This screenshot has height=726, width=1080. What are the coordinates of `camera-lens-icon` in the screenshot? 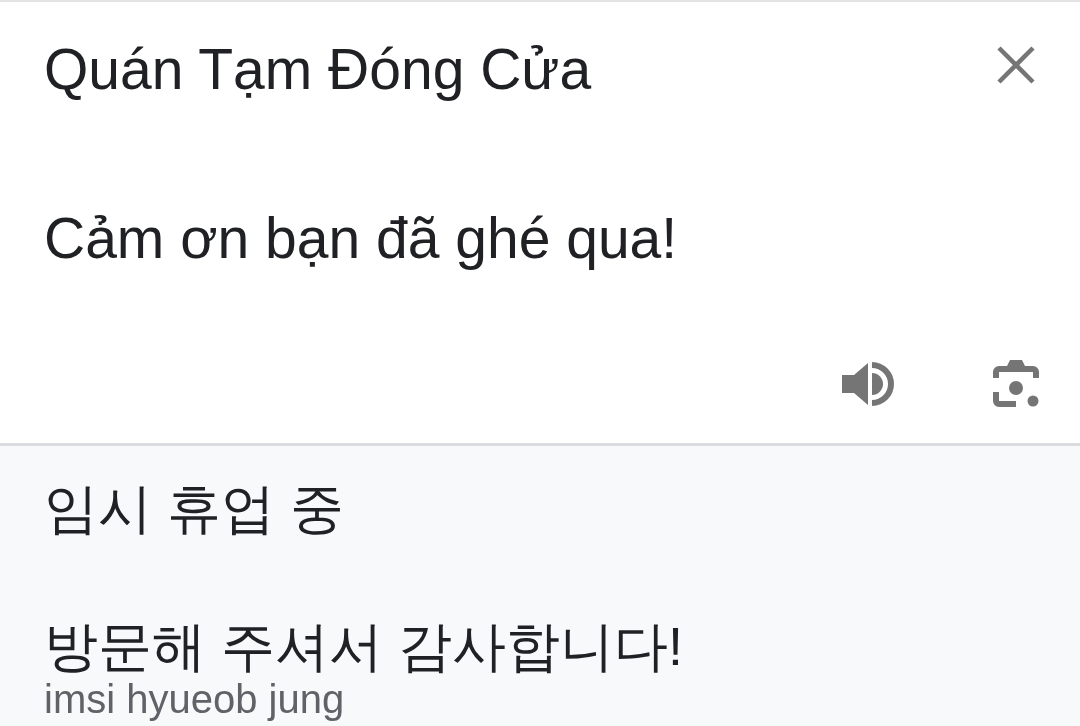 It's located at (1016, 384).